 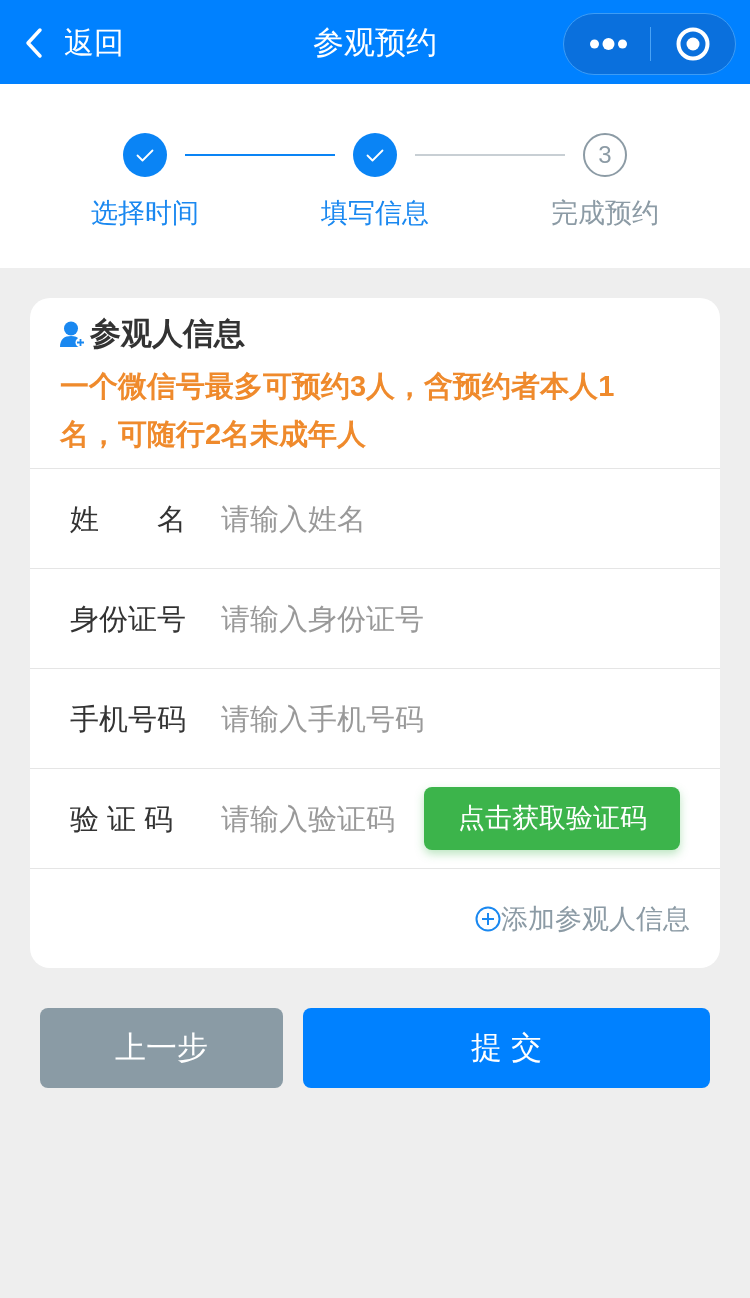 What do you see at coordinates (122, 819) in the screenshot?
I see `field-label: 验 证 码` at bounding box center [122, 819].